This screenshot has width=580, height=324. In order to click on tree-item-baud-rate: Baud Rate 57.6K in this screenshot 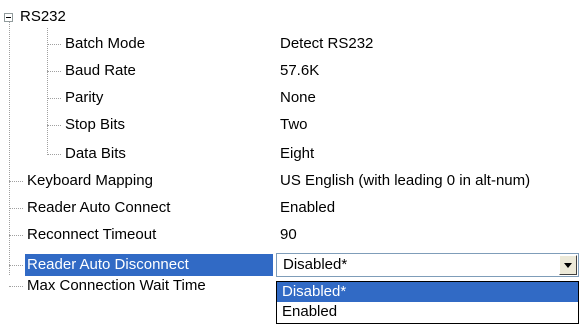, I will do `click(290, 71)`.